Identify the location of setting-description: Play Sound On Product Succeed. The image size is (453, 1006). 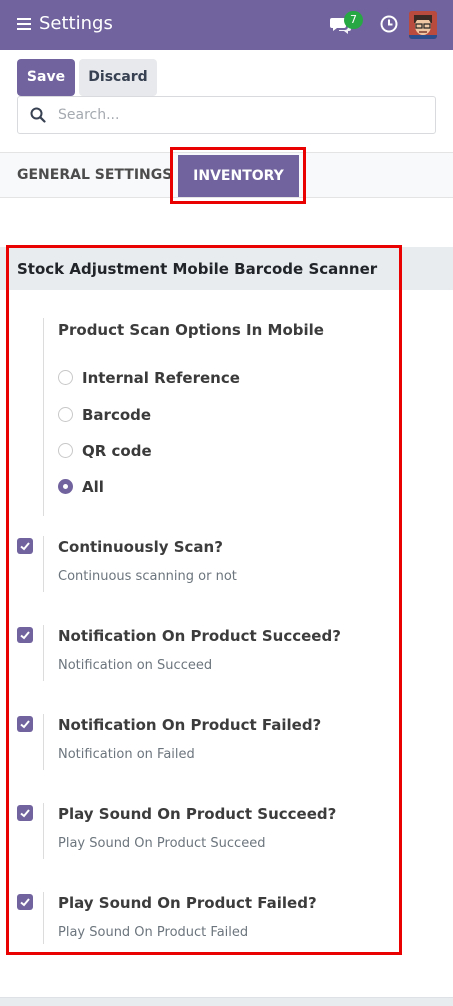
(162, 843).